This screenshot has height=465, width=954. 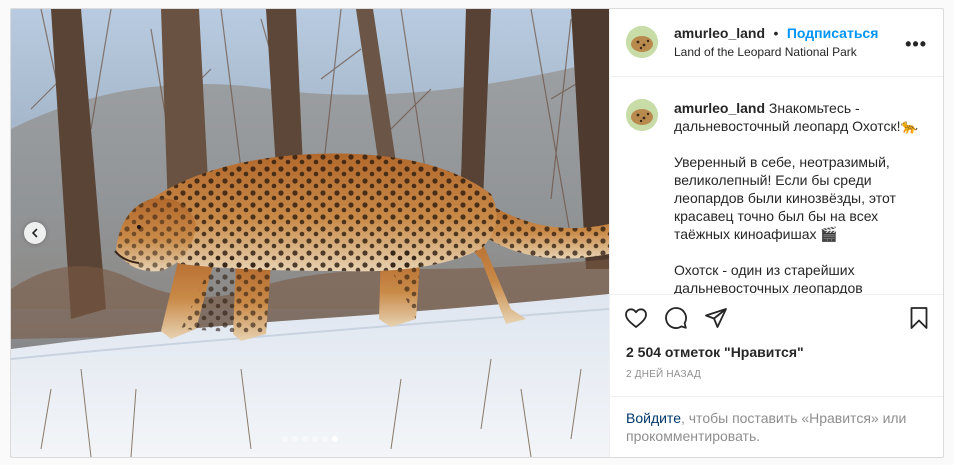 I want to click on login-link: Войдите, so click(x=653, y=418).